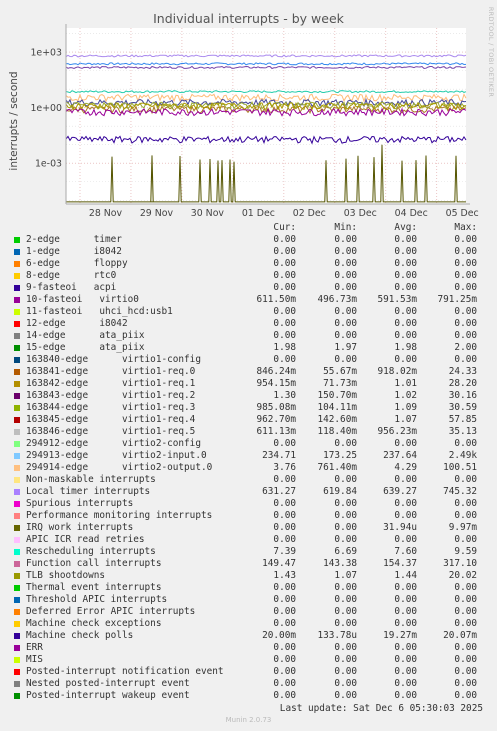  Describe the element at coordinates (284, 227) in the screenshot. I see `header-cur: Cur:` at that location.